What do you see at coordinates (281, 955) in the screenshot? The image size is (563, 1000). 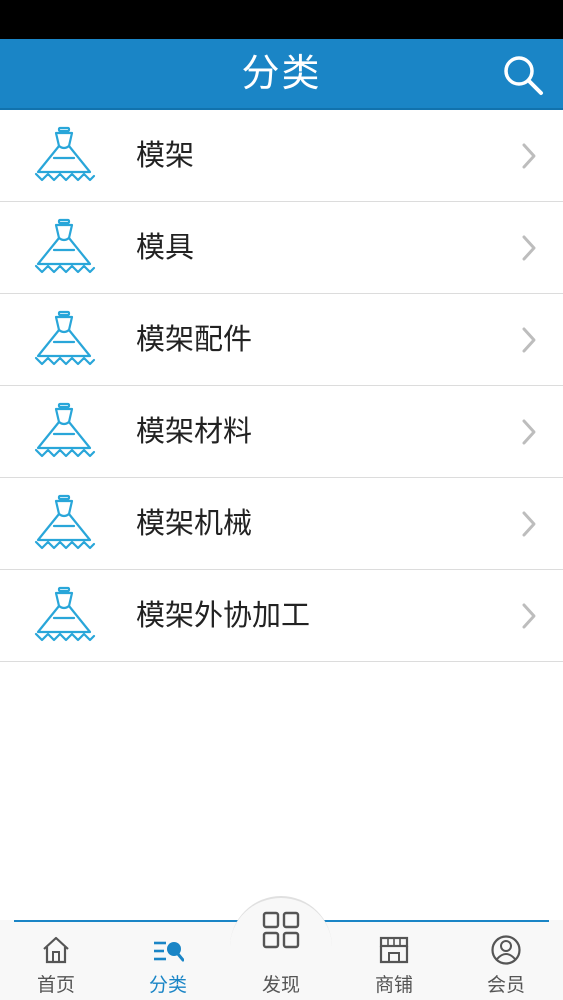 I see `tab-discover: 发现` at bounding box center [281, 955].